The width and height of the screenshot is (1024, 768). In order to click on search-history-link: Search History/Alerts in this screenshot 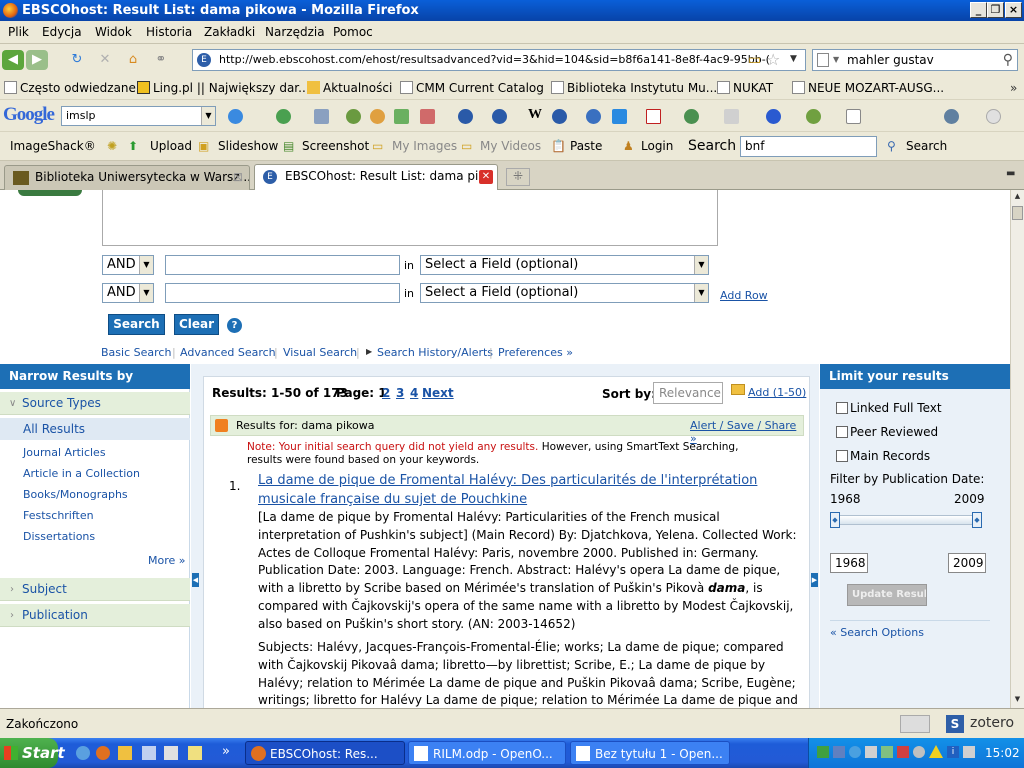, I will do `click(435, 352)`.